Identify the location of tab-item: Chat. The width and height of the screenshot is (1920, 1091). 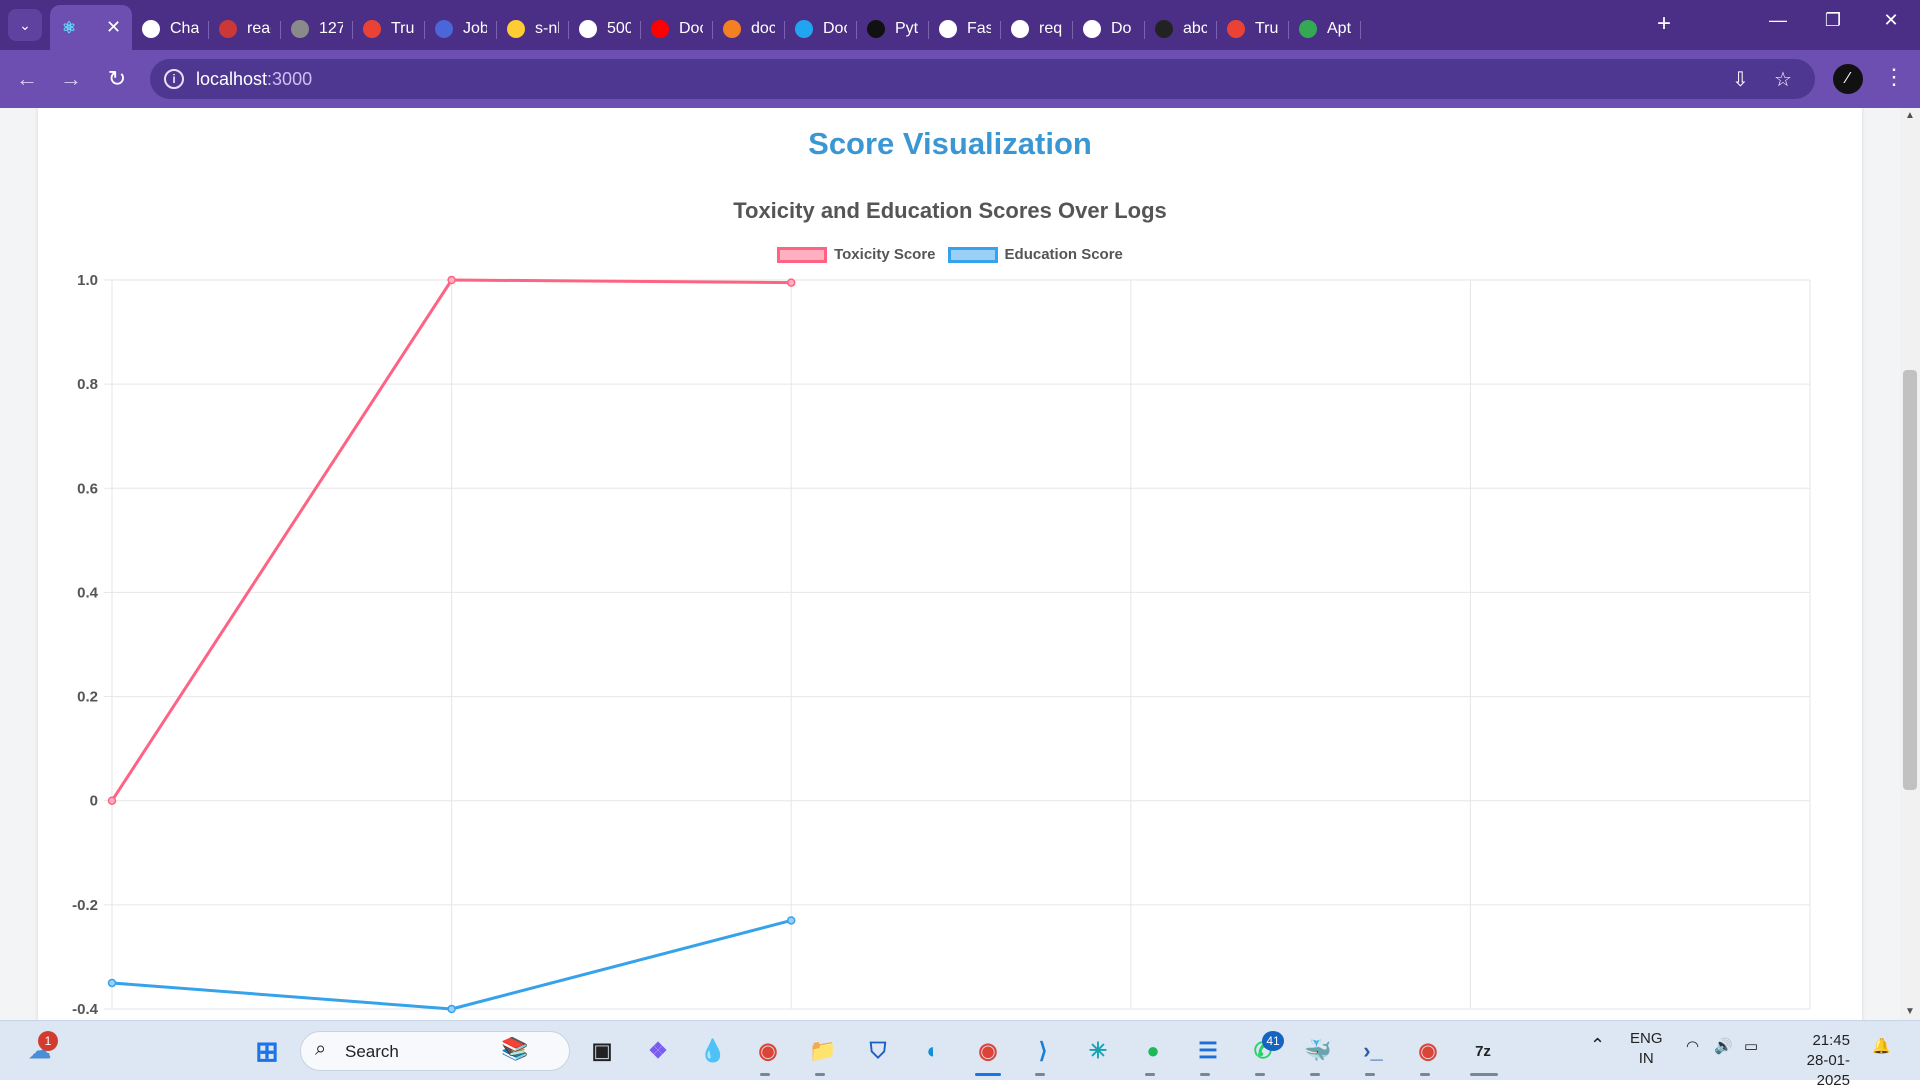
(170, 29).